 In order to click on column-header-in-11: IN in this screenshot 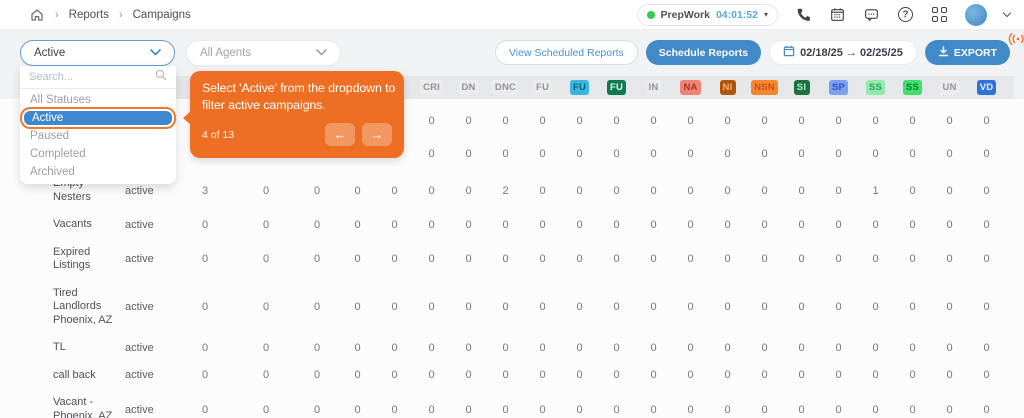, I will do `click(653, 87)`.